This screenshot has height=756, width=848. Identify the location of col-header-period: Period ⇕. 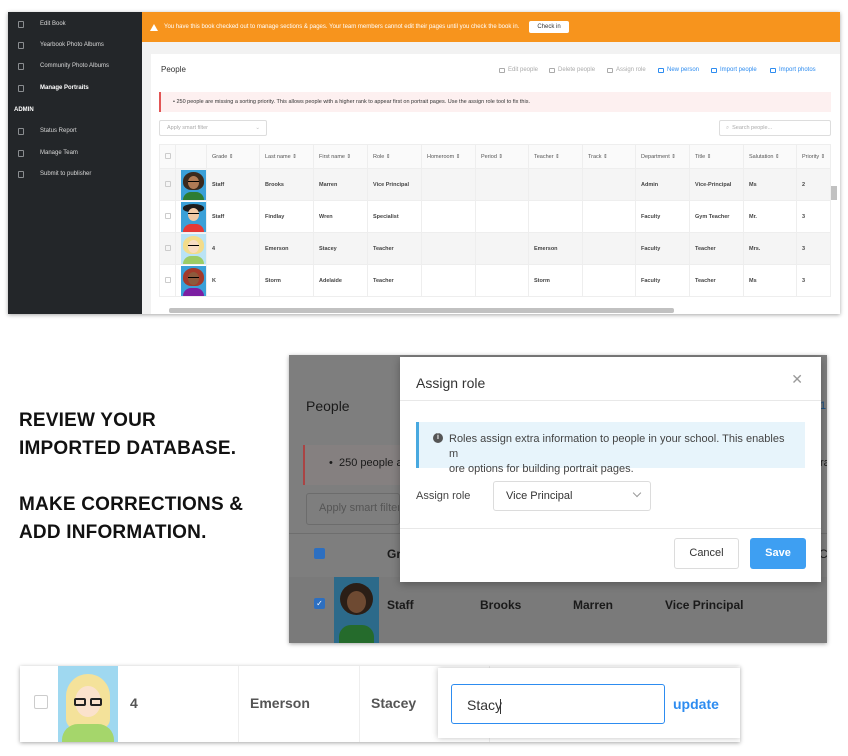
(502, 156).